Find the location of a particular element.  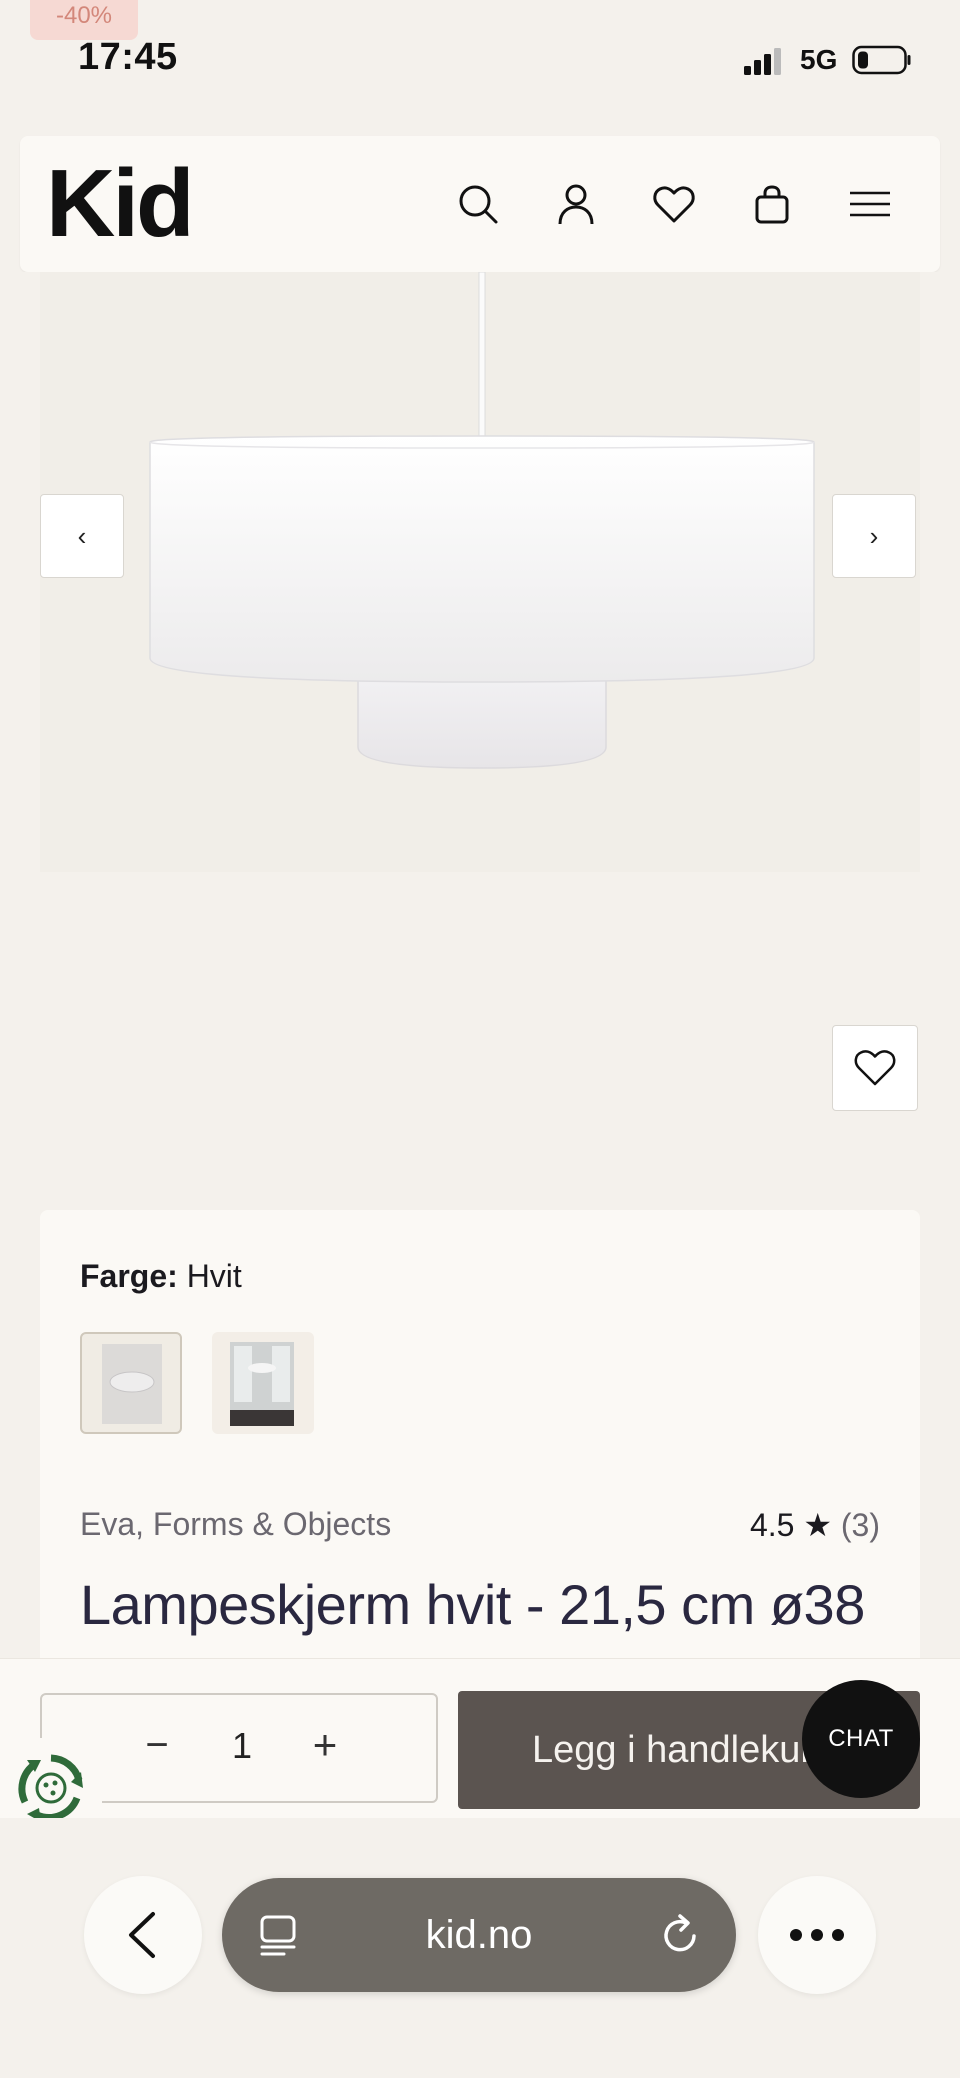

browser-toolbar: kid.no is located at coordinates (480, 1948).